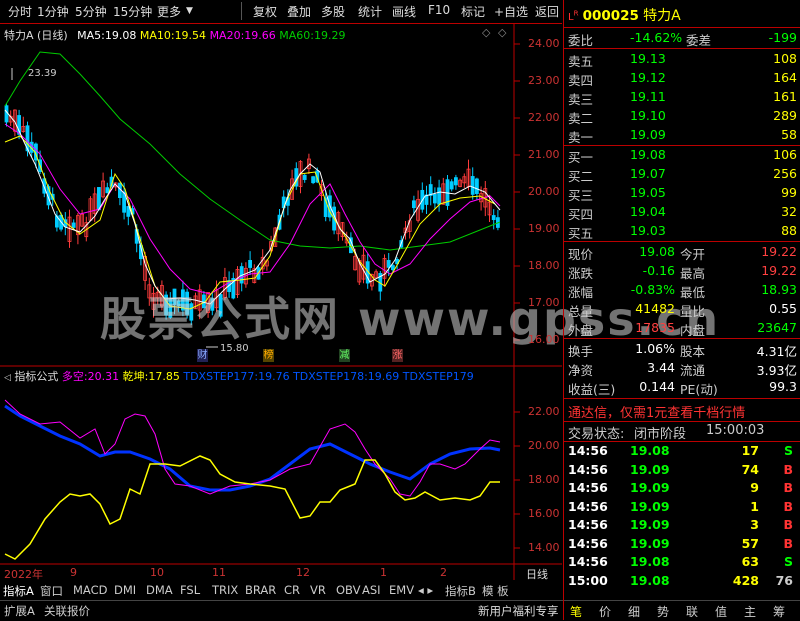  What do you see at coordinates (682, 508) in the screenshot?
I see `tick-row: 14:56 19.09 1 B` at bounding box center [682, 508].